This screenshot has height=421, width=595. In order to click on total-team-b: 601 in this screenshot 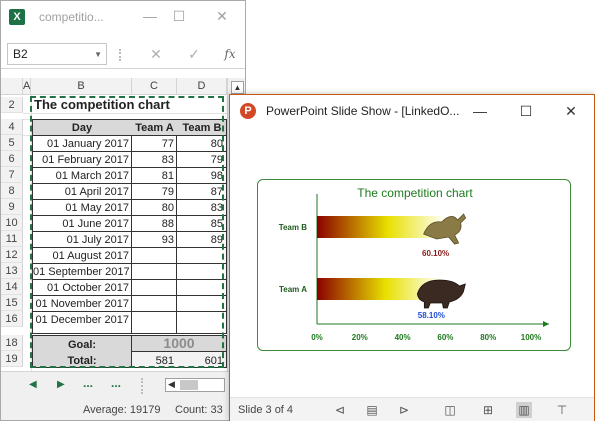, I will do `click(200, 361)`.